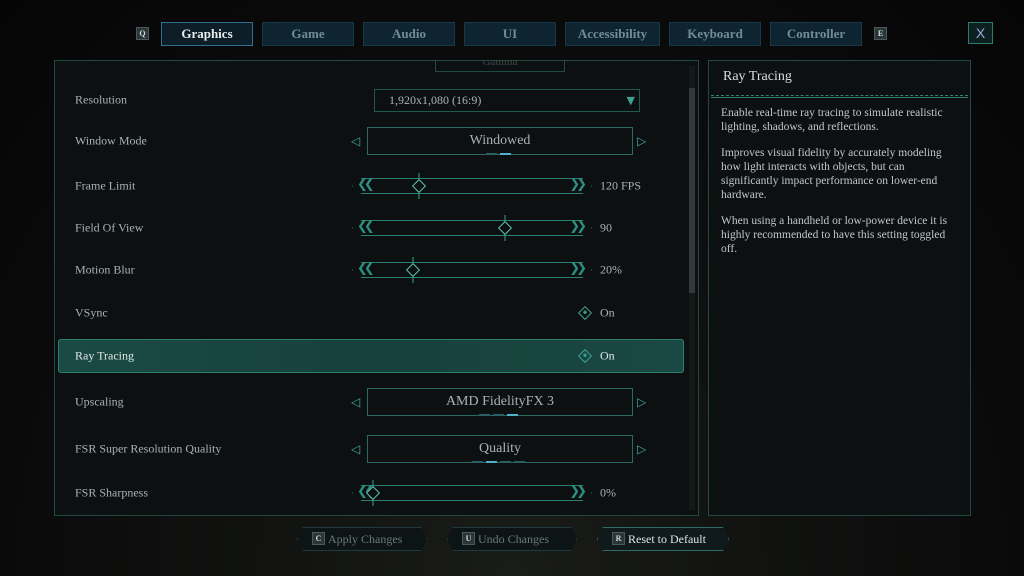  I want to click on fsr_quality-selector: Quality, so click(500, 449).